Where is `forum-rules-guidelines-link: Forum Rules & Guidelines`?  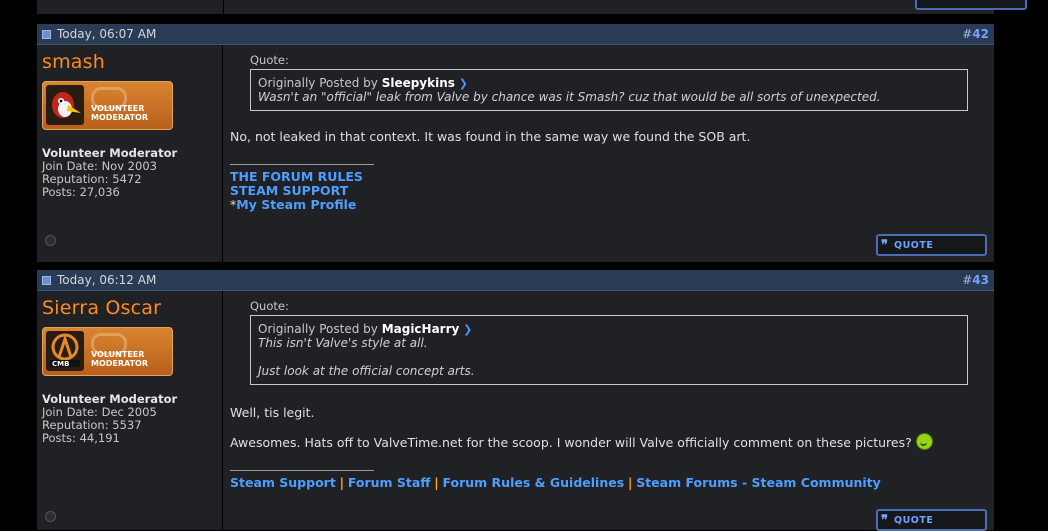 forum-rules-guidelines-link: Forum Rules & Guidelines is located at coordinates (534, 482).